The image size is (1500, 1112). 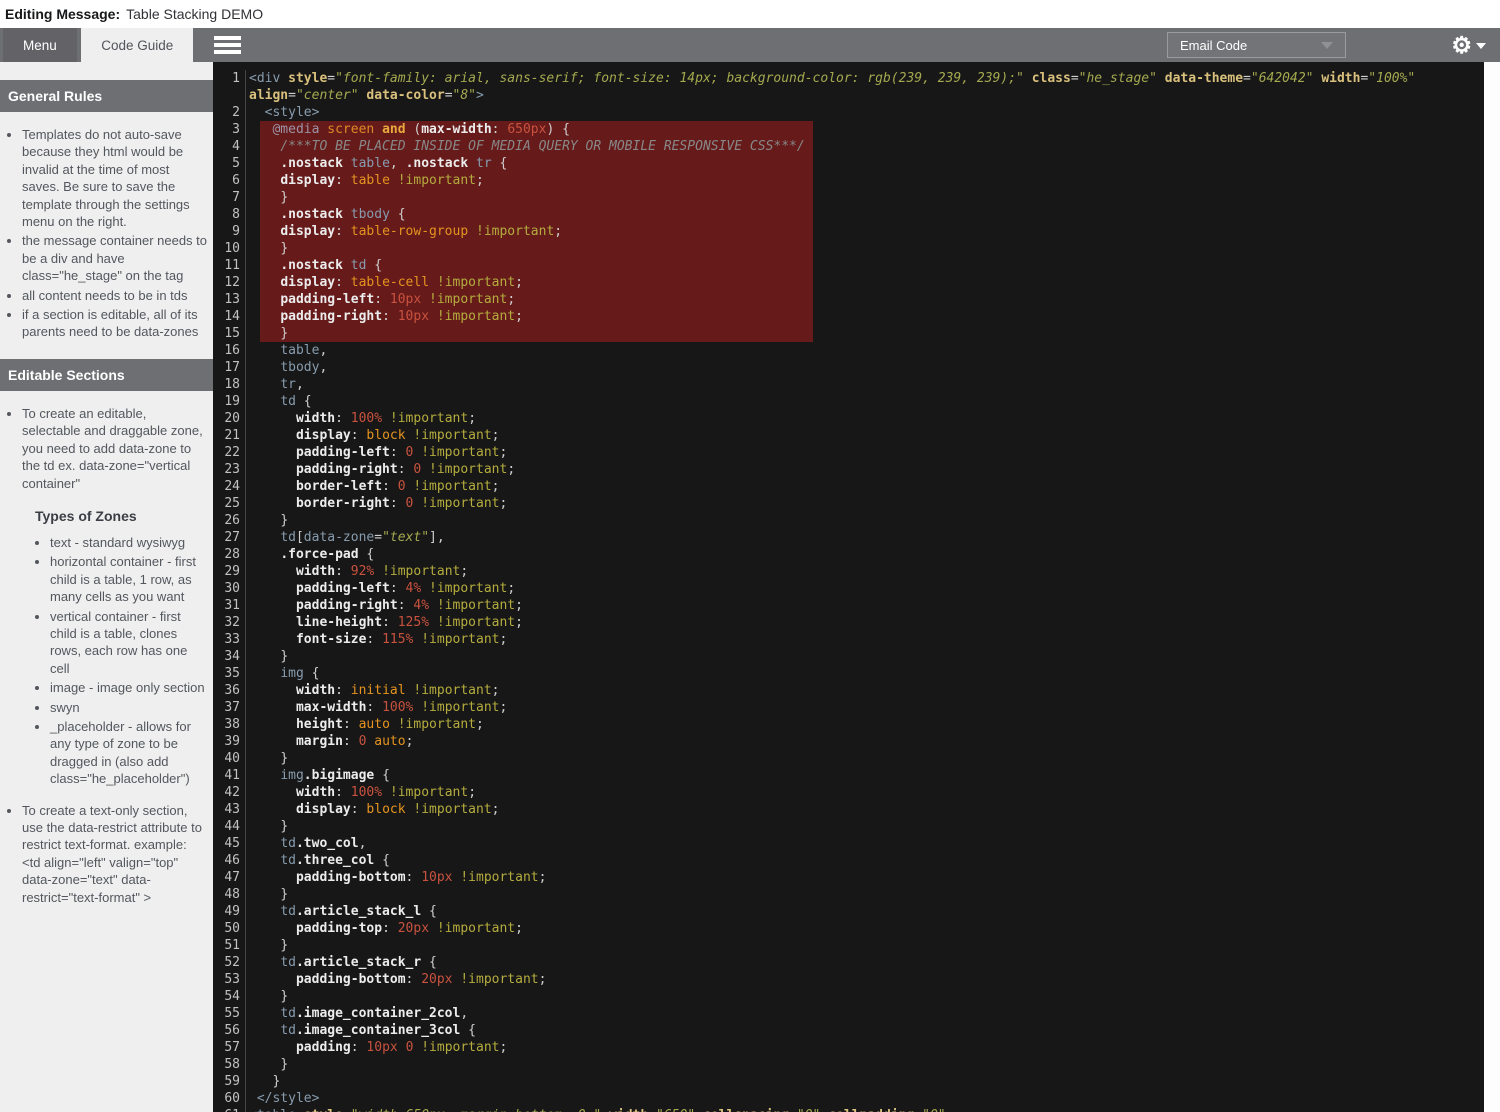 I want to click on sidebar-section-header: Editable Sections, so click(x=106, y=374).